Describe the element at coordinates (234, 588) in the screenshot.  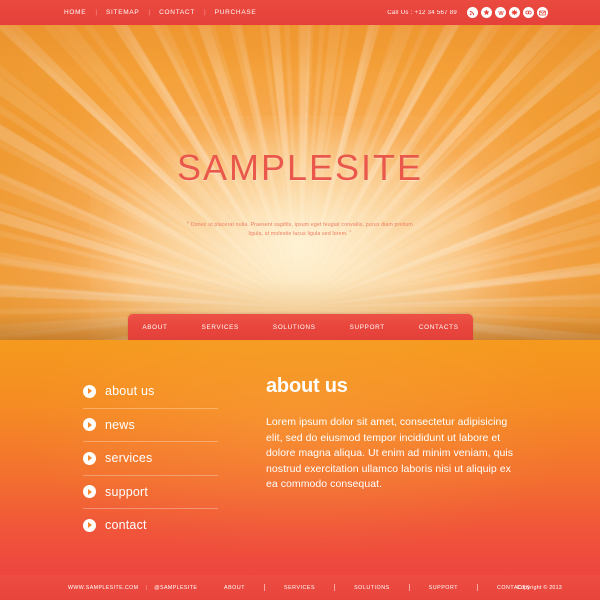
I see `footernav-item-about: ABOUT` at that location.